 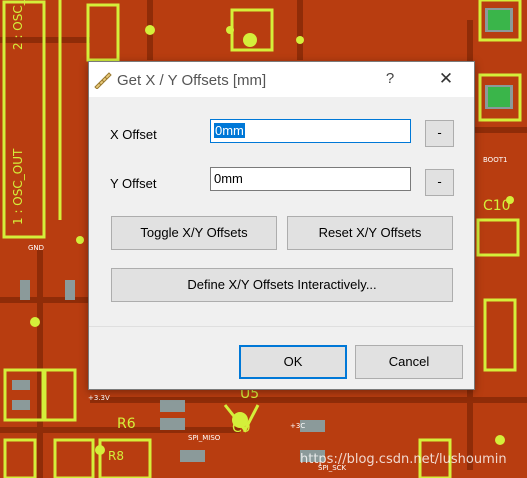 I want to click on dialog-title: Get X / Y Offsets [mm], so click(x=192, y=80).